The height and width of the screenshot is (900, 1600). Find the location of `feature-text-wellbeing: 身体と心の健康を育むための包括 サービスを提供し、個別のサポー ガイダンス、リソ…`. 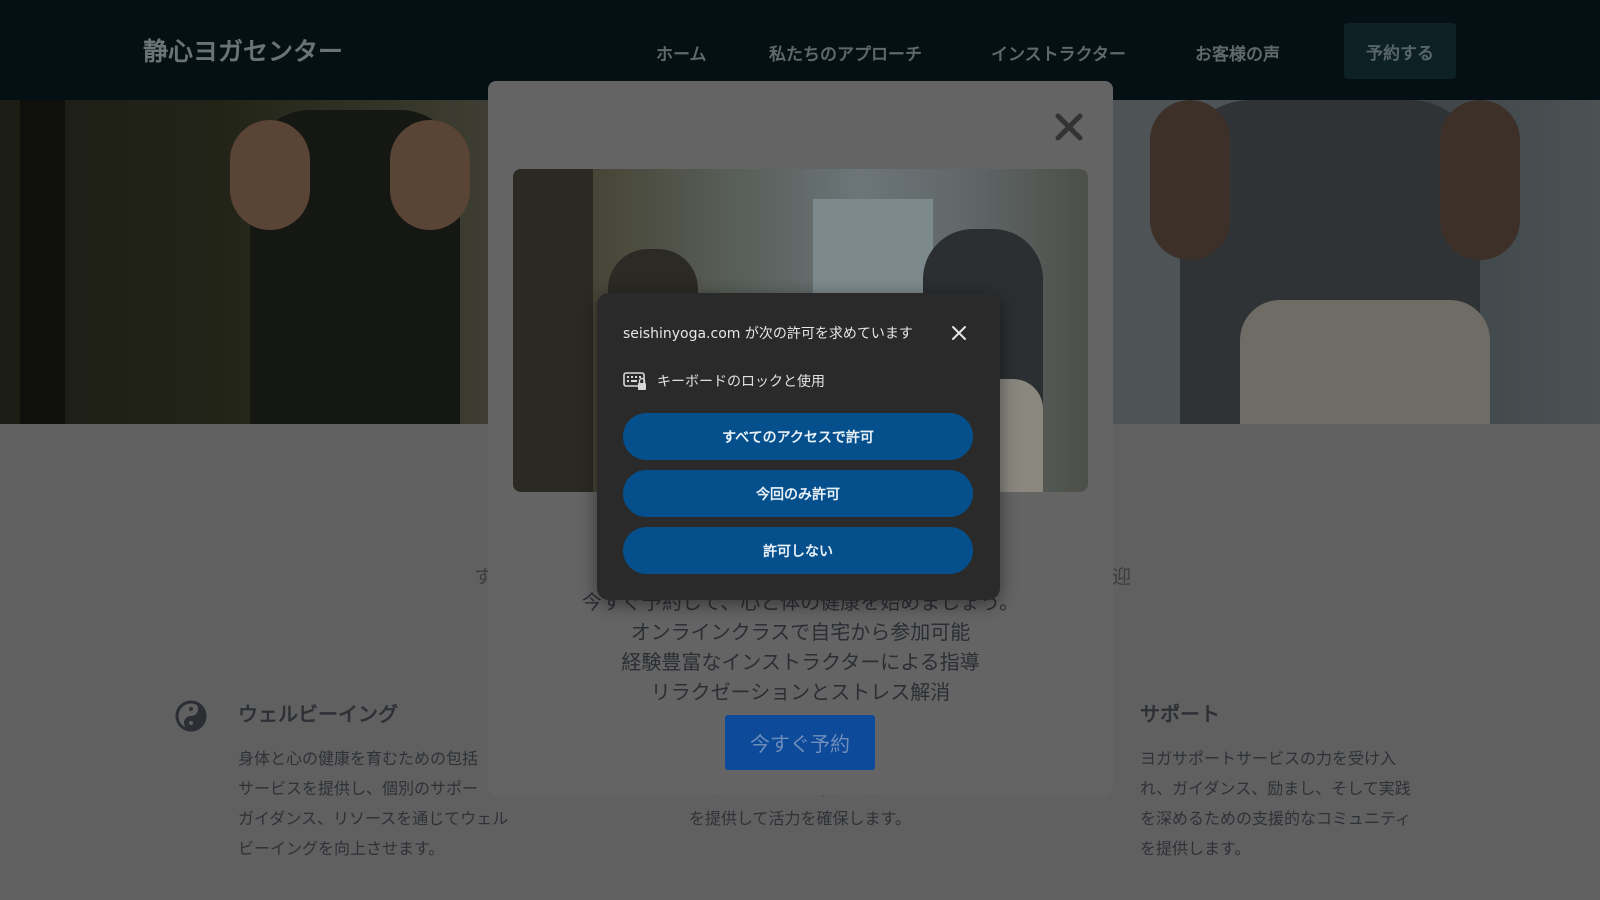

feature-text-wellbeing: 身体と心の健康を育むための包括 サービスを提供し、個別のサポー ガイダンス、リソ… is located at coordinates (373, 803).